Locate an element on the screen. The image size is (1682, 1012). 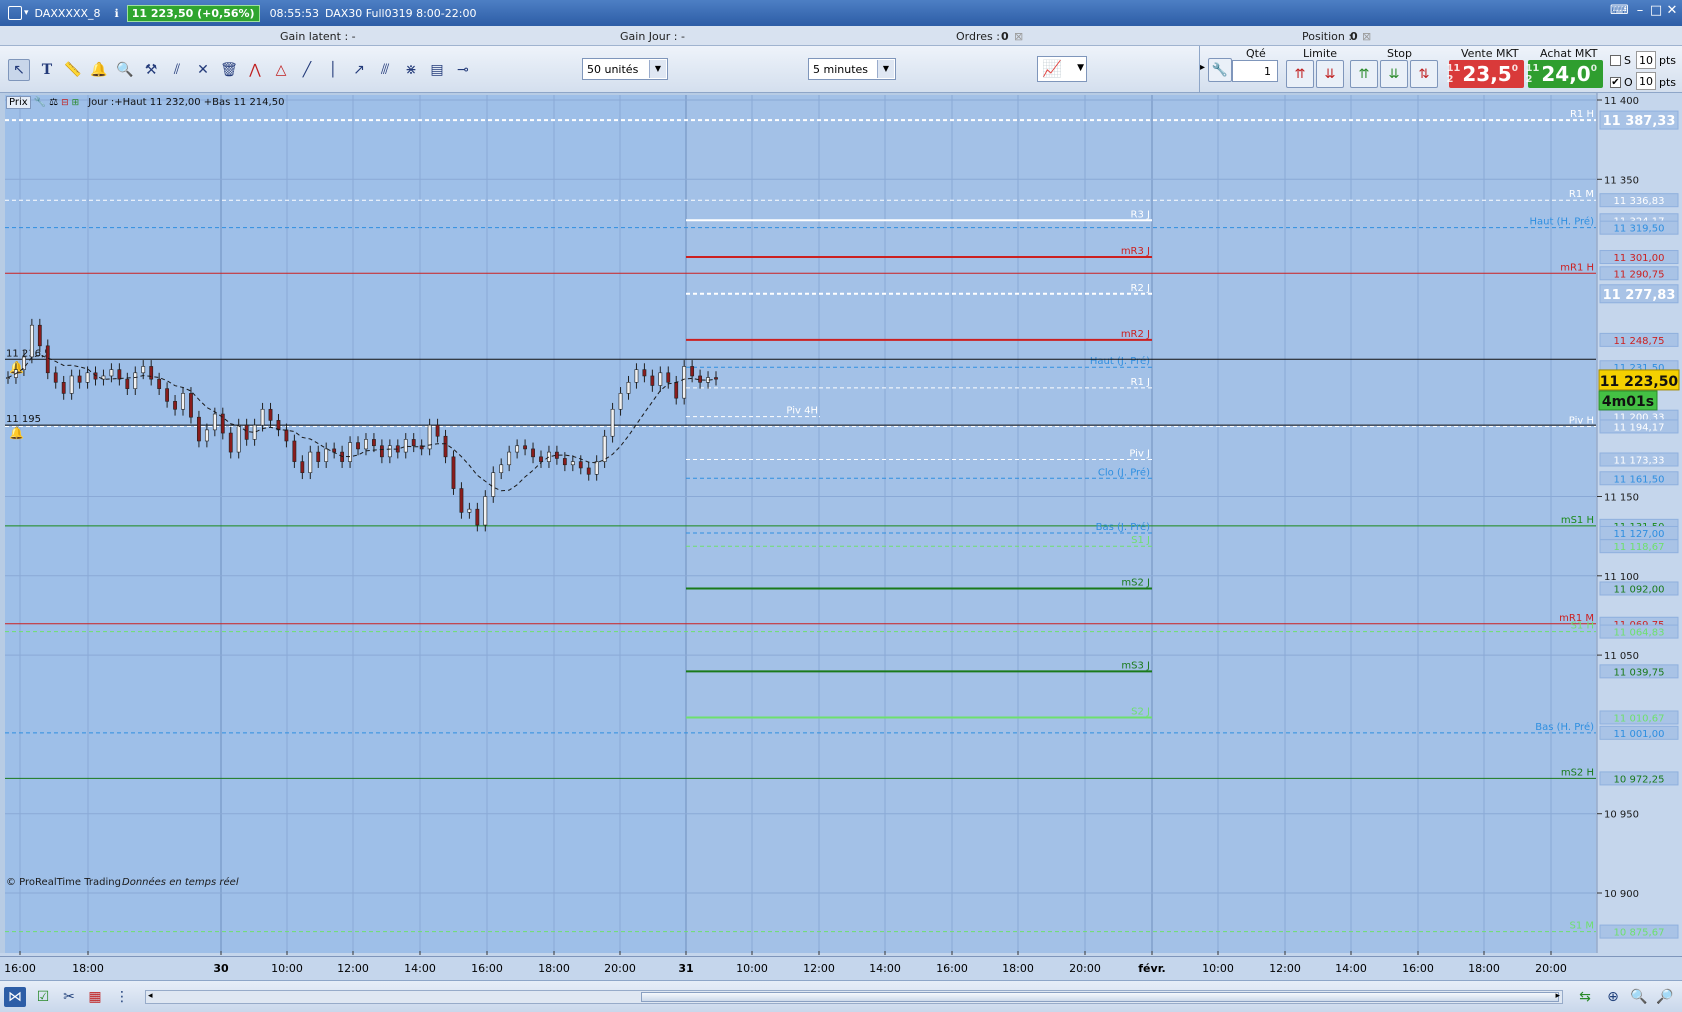
price-tag: 11 127,00 is located at coordinates (1639, 534).